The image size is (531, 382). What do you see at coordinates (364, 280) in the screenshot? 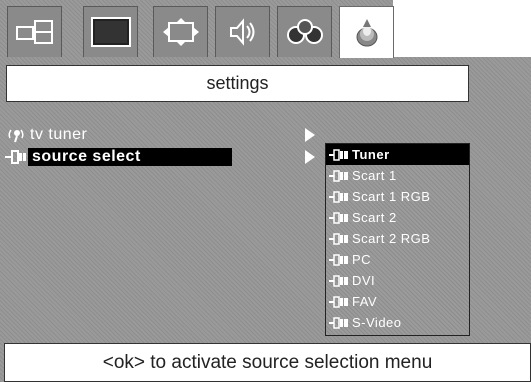
I see `source-option-label: DVI` at bounding box center [364, 280].